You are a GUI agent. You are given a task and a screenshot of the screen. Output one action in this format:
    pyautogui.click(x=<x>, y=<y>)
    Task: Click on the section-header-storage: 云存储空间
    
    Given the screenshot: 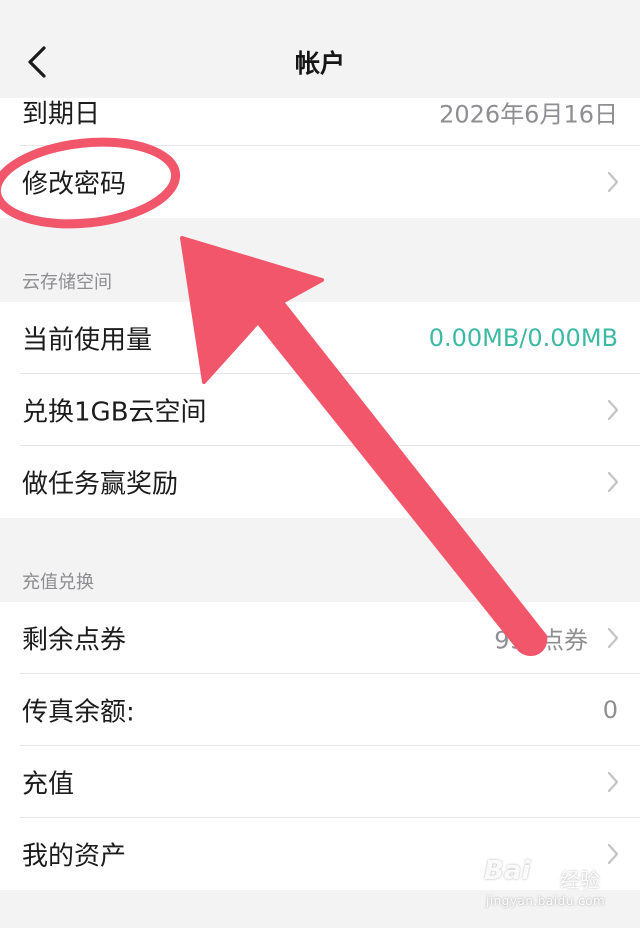 What is the action you would take?
    pyautogui.click(x=67, y=282)
    